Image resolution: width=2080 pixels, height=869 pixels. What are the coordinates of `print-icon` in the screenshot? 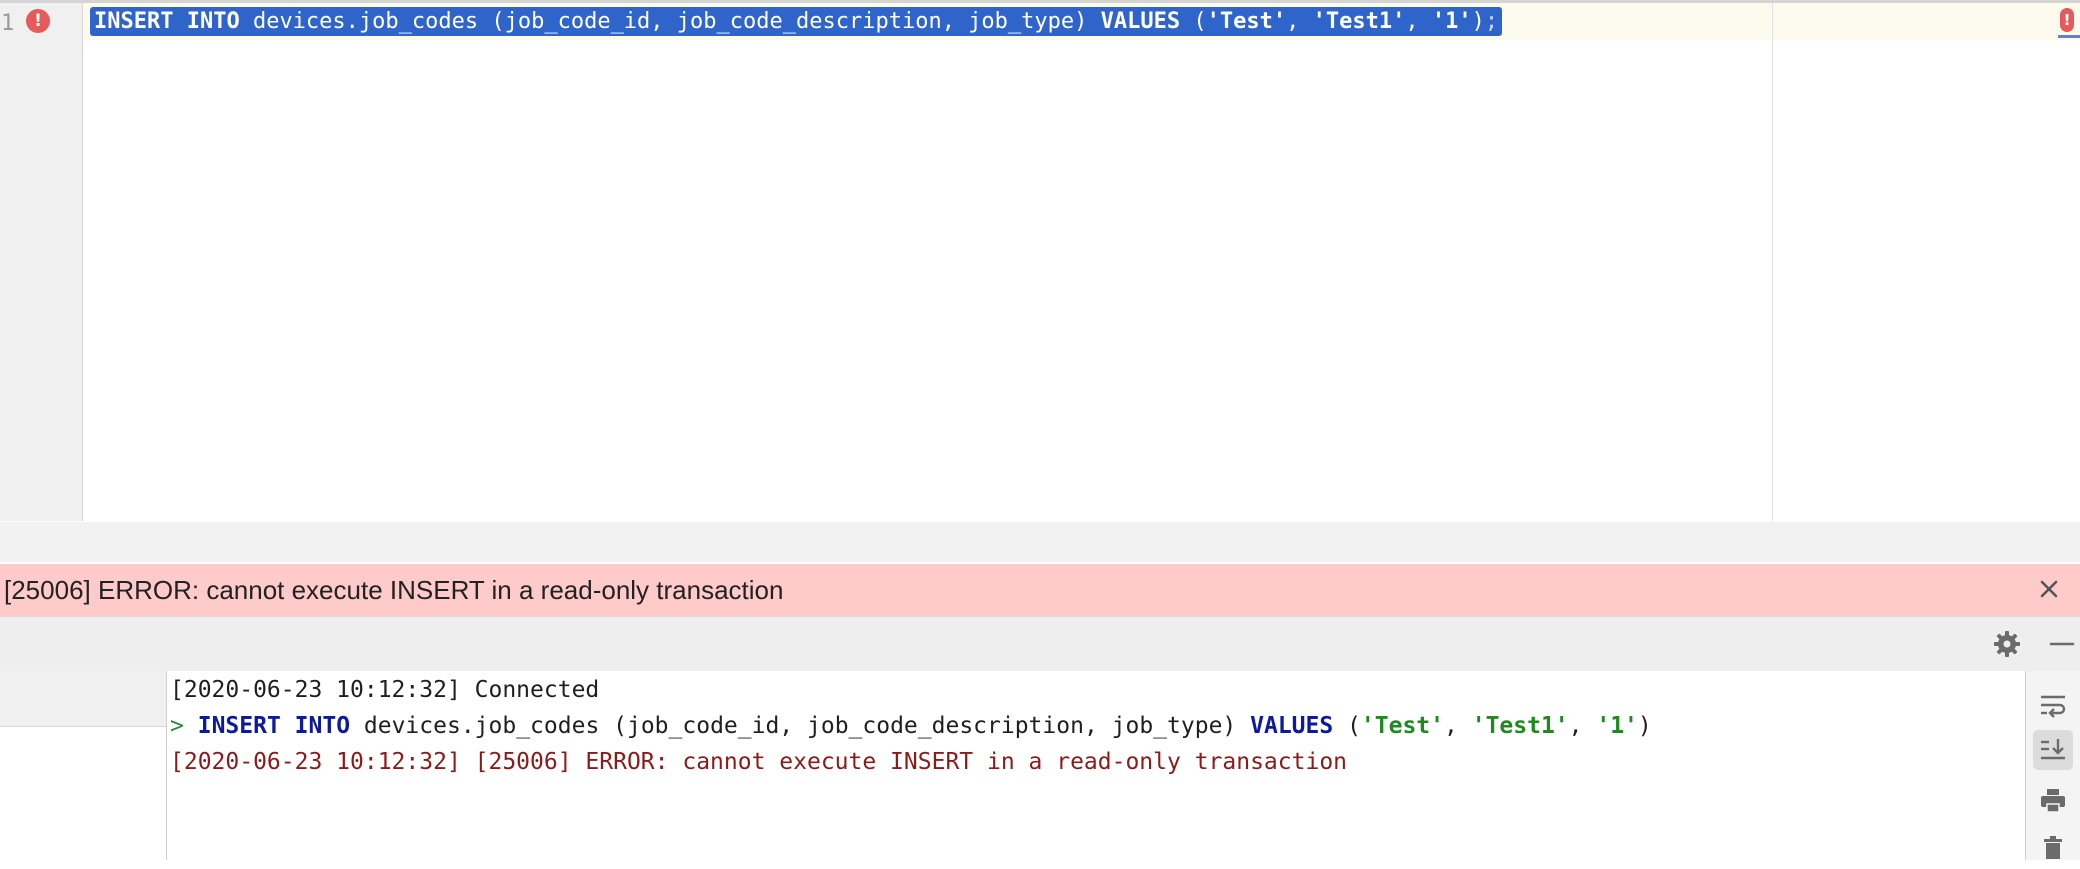 It's located at (2053, 801).